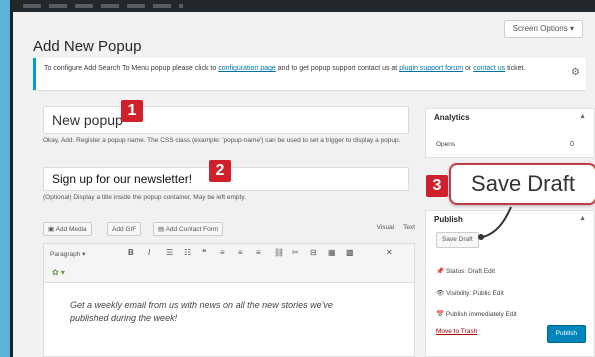  I want to click on status-row: 📌 Status: Draft Edit, so click(465, 271).